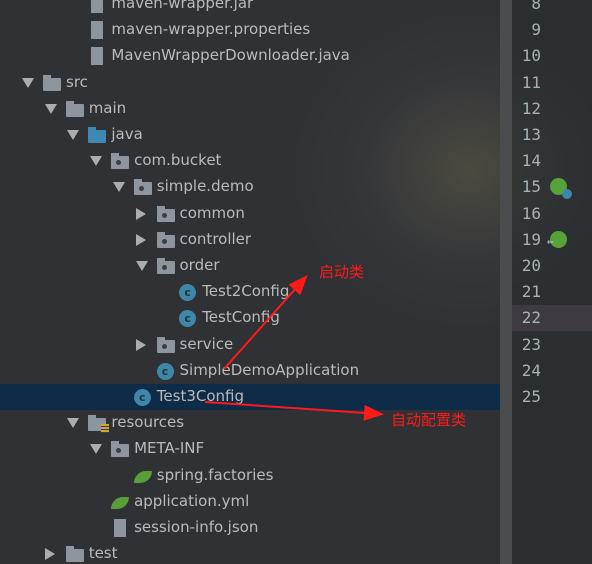  I want to click on annotation-layer, so click(294, 348).